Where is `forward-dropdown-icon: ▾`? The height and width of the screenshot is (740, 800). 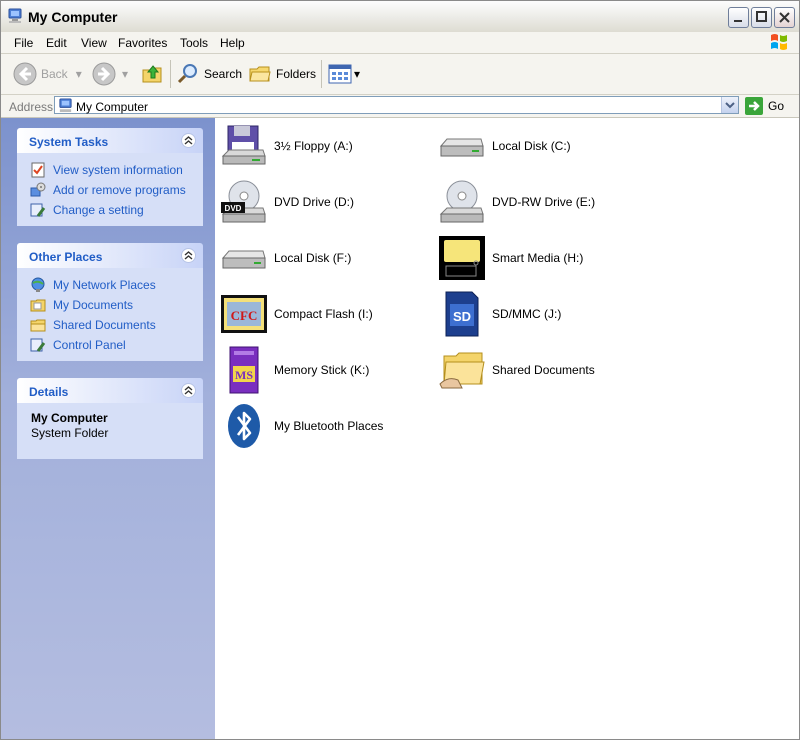 forward-dropdown-icon: ▾ is located at coordinates (125, 74).